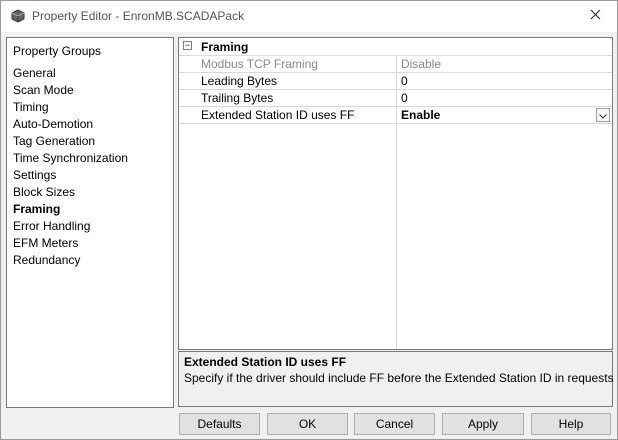 The image size is (618, 440). Describe the element at coordinates (70, 90) in the screenshot. I see `group-item-scan-mode: Scan Mode` at that location.